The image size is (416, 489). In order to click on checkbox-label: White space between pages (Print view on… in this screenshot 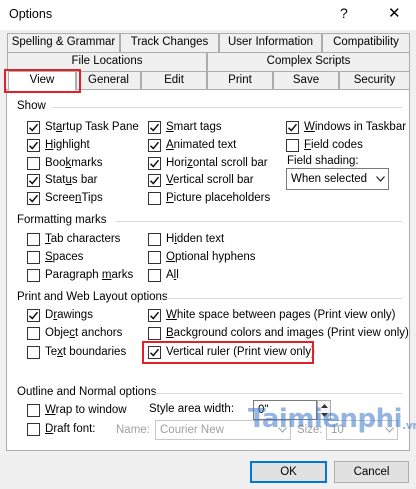, I will do `click(281, 315)`.